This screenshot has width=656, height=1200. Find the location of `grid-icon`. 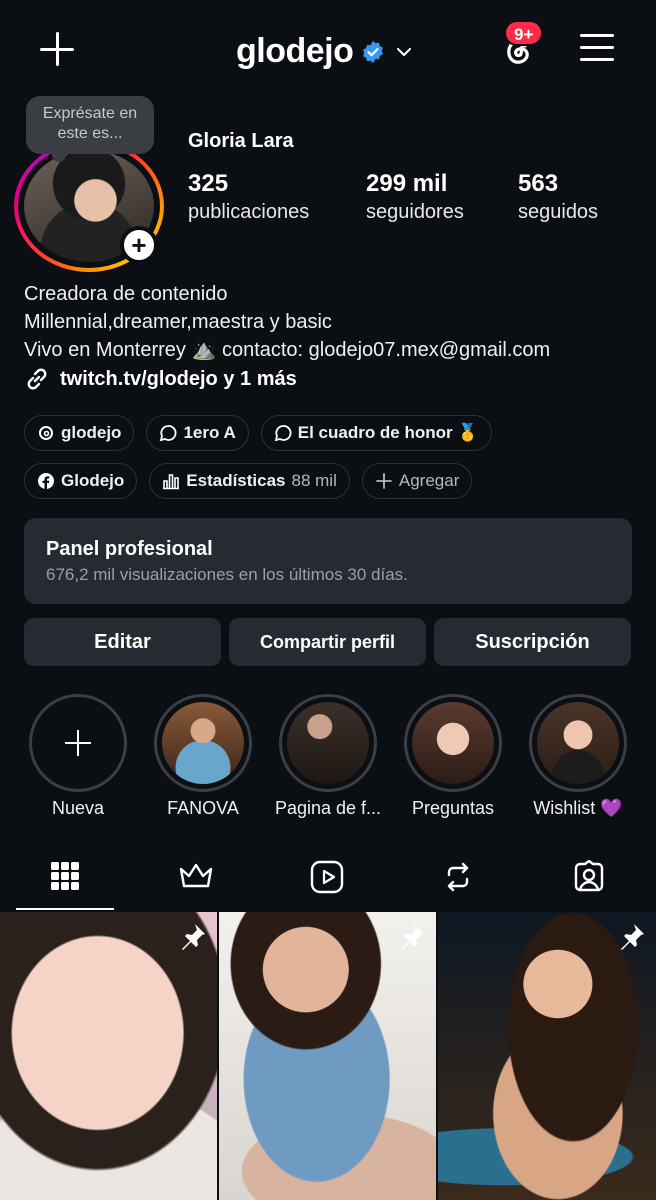

grid-icon is located at coordinates (65, 876).